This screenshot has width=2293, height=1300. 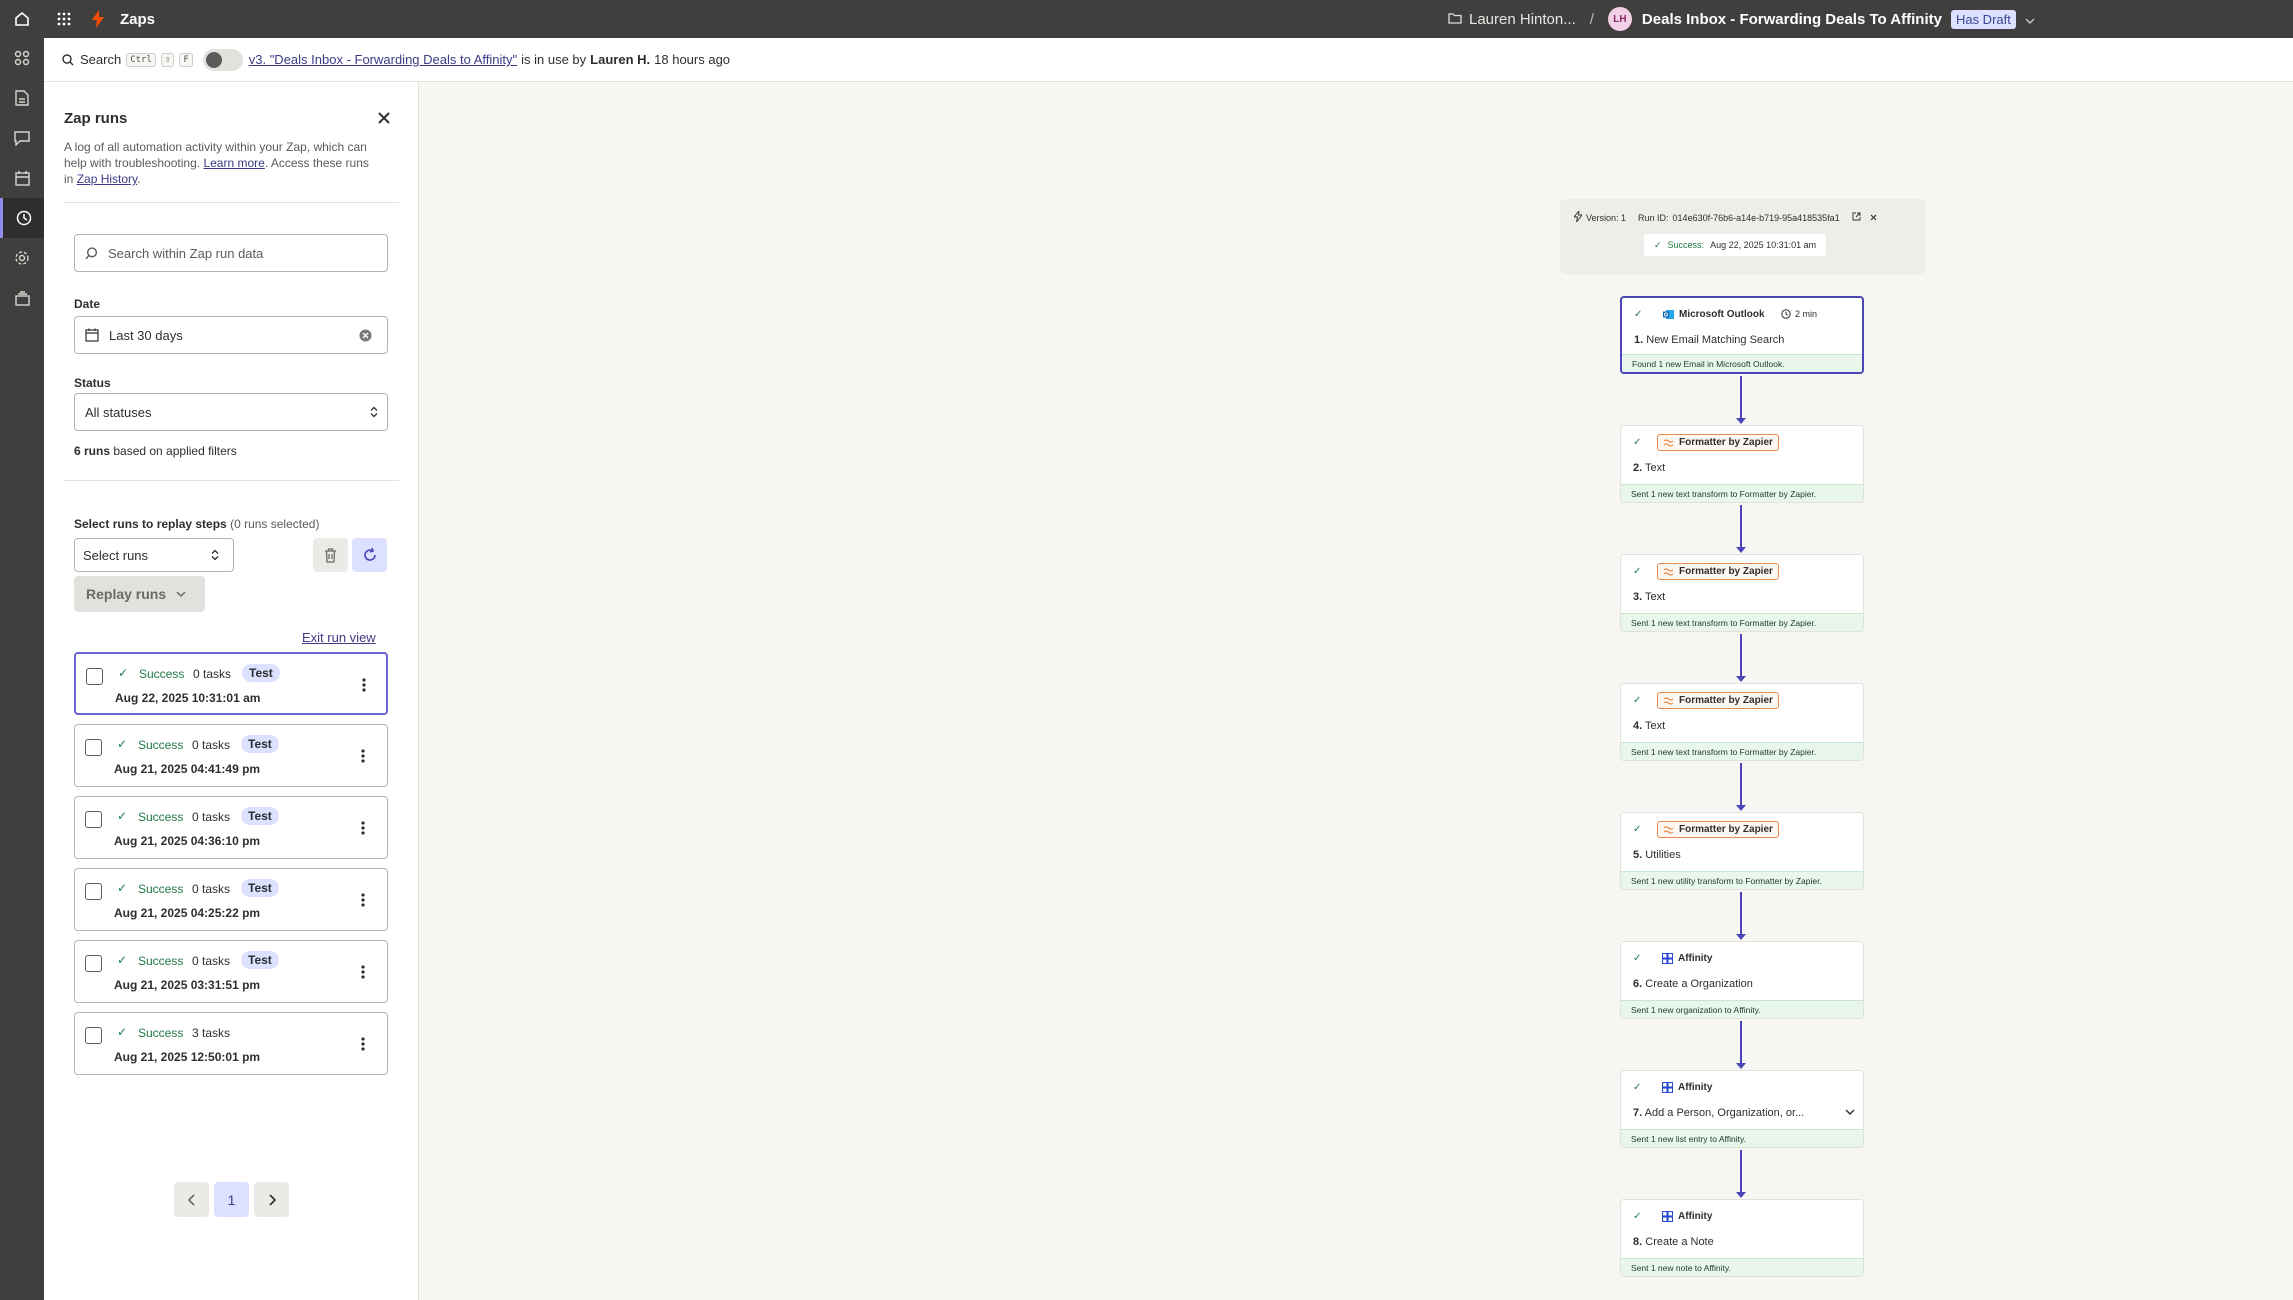 What do you see at coordinates (1668, 314) in the screenshot?
I see `outlook-icon` at bounding box center [1668, 314].